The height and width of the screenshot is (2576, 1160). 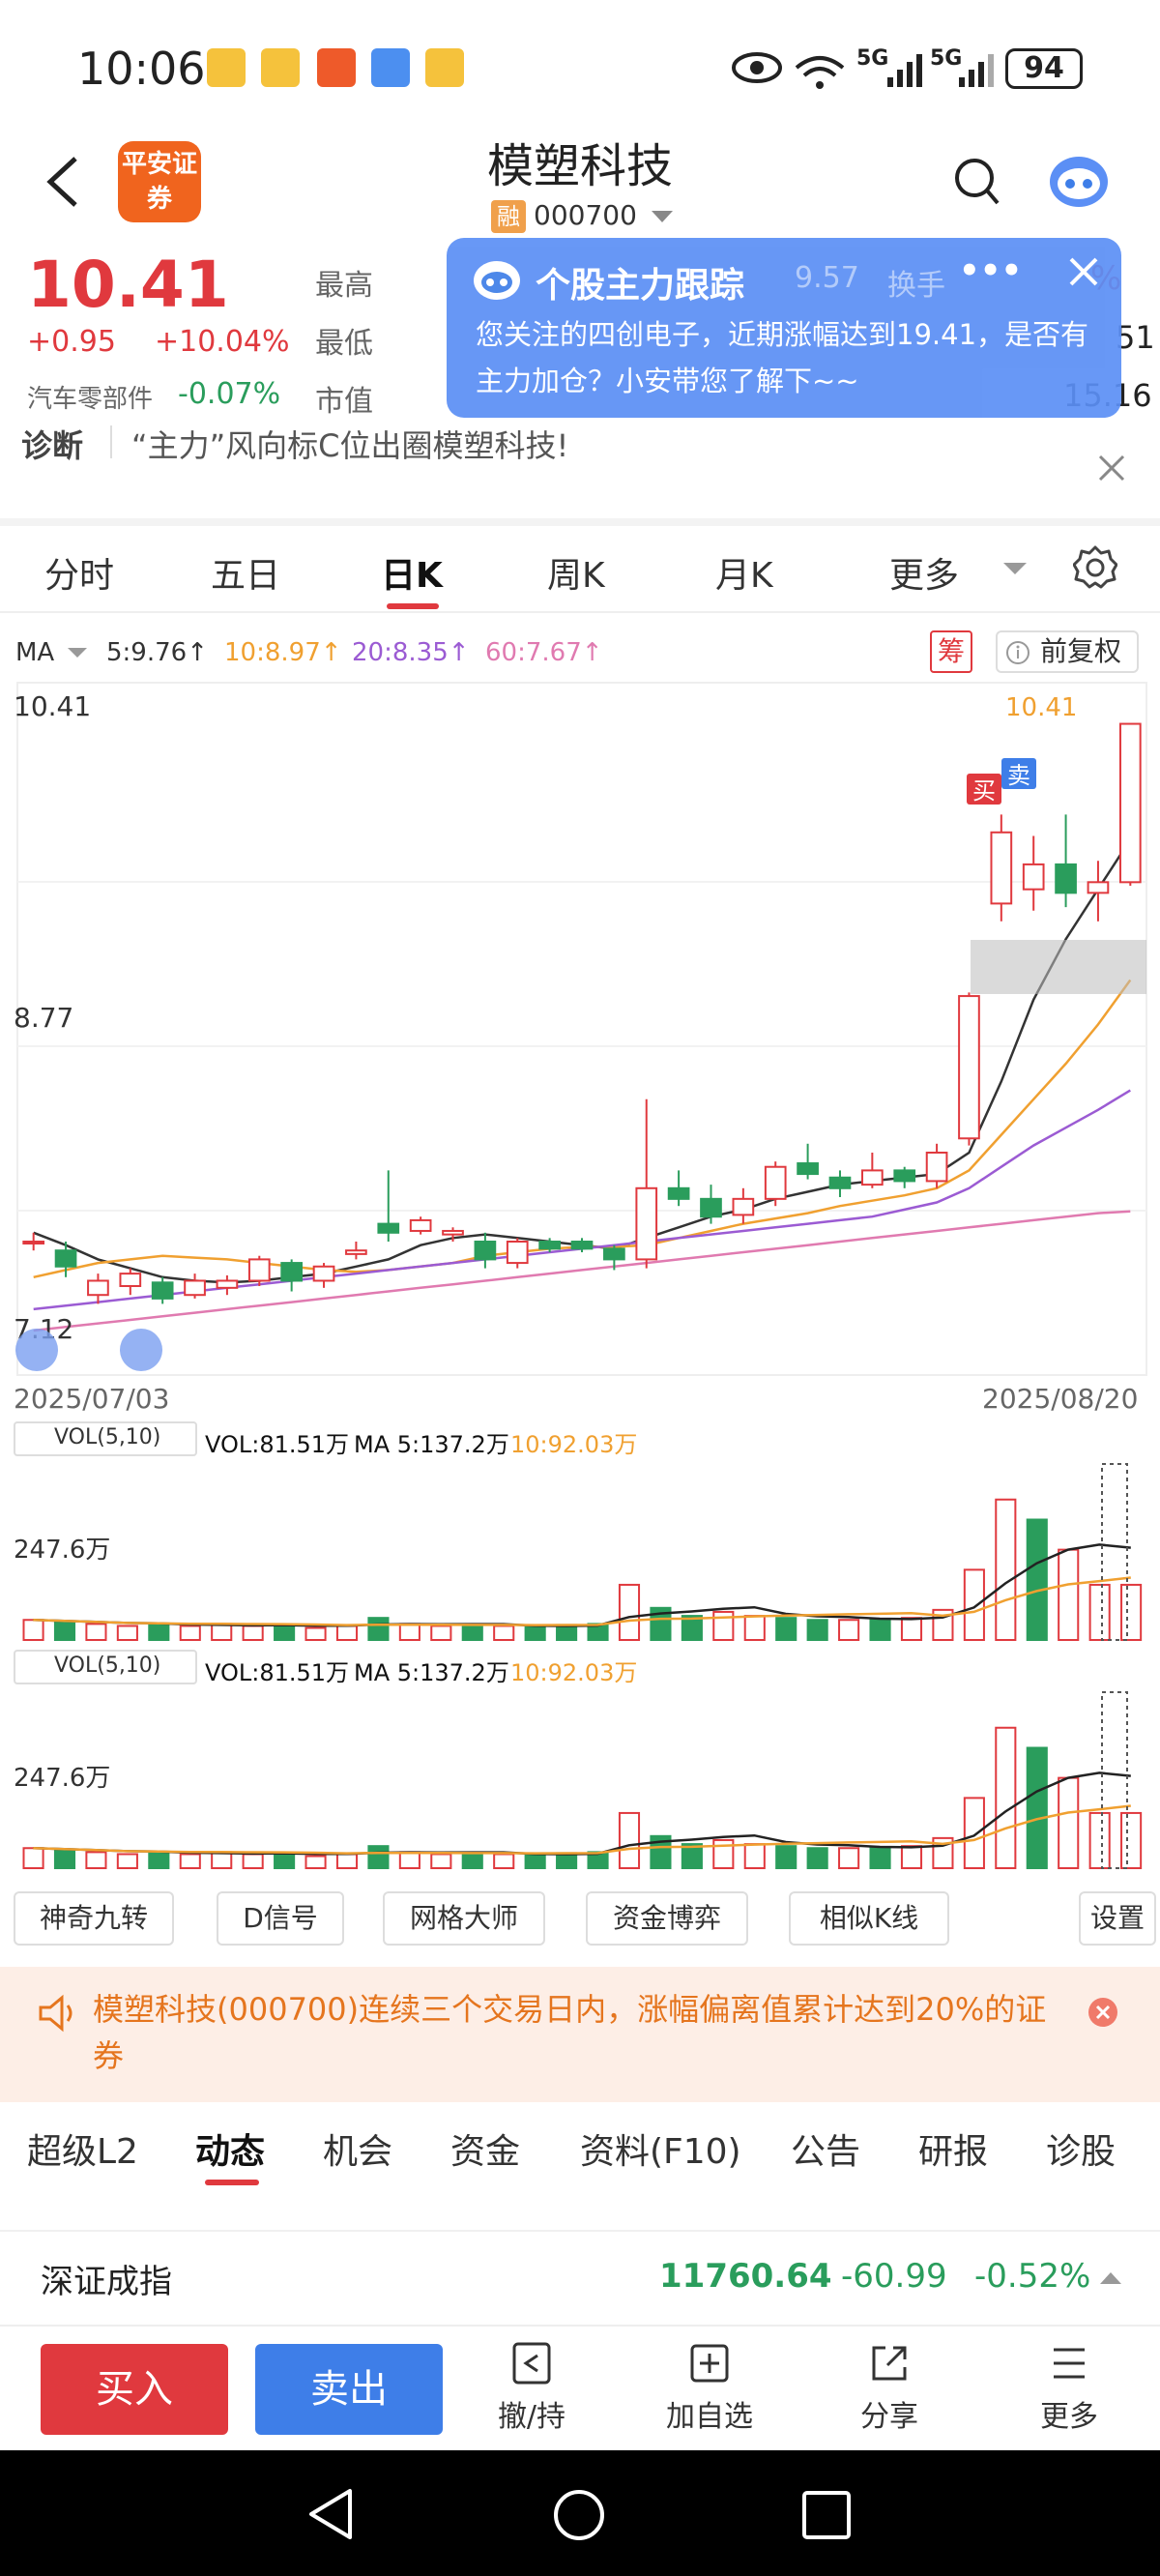 I want to click on tab-daily-k: 日K, so click(x=412, y=572).